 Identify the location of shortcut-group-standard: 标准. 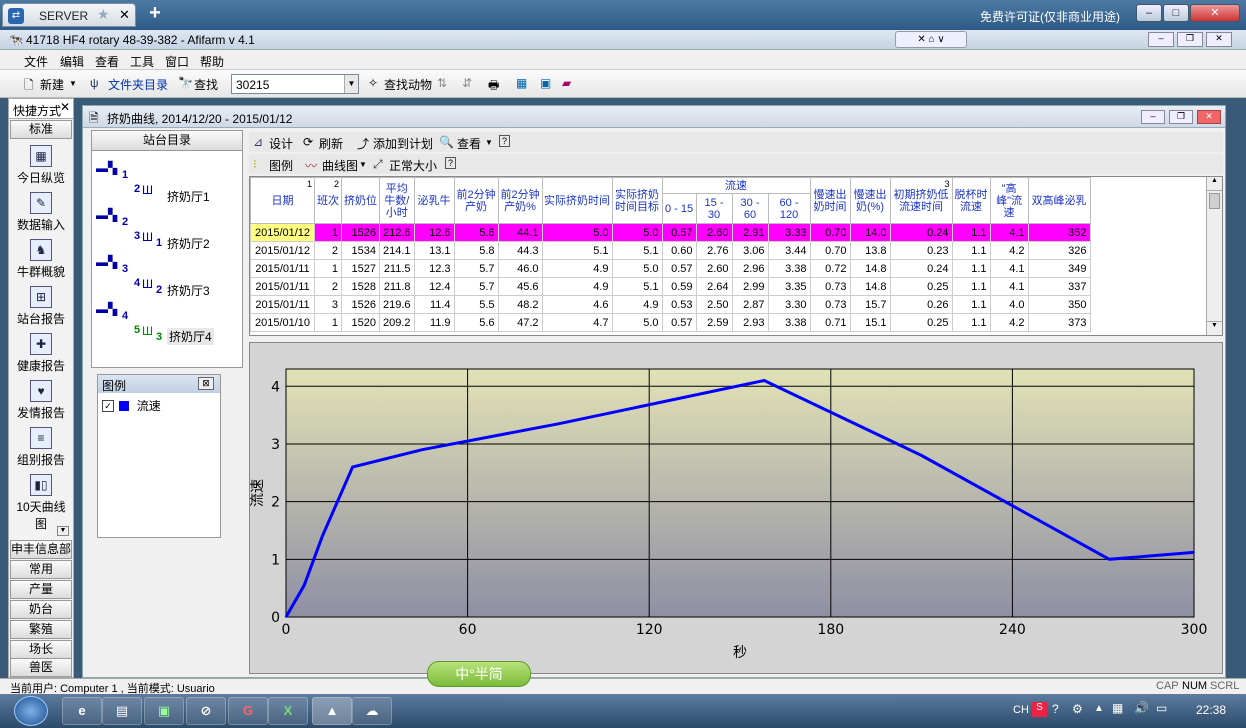
(41, 129).